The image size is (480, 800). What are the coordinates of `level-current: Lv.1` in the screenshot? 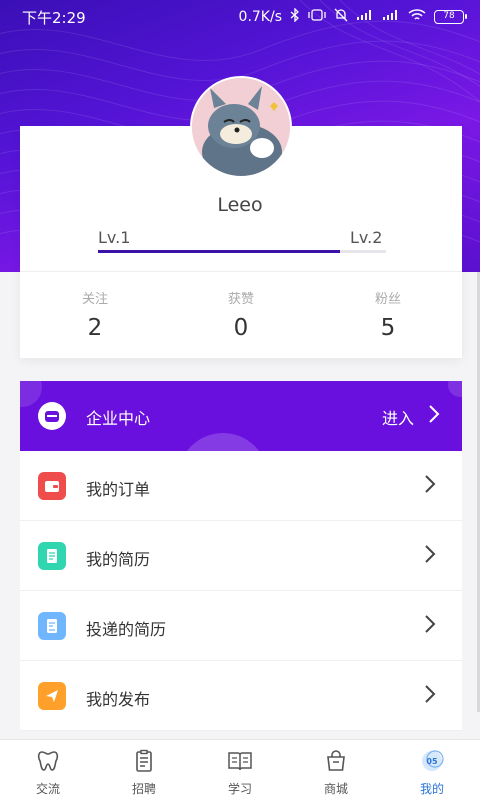 It's located at (114, 237).